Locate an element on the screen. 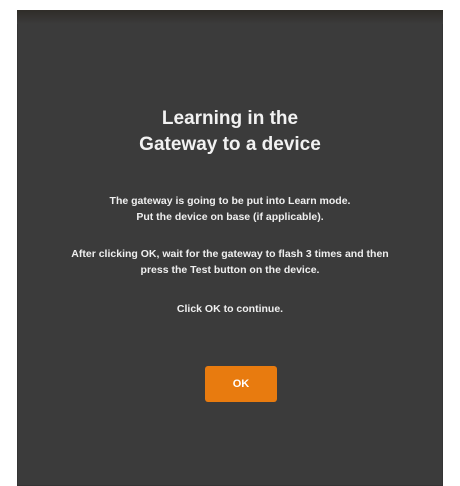 This screenshot has width=460, height=486. dialog-title: Learning in the Gateway to a device is located at coordinates (230, 132).